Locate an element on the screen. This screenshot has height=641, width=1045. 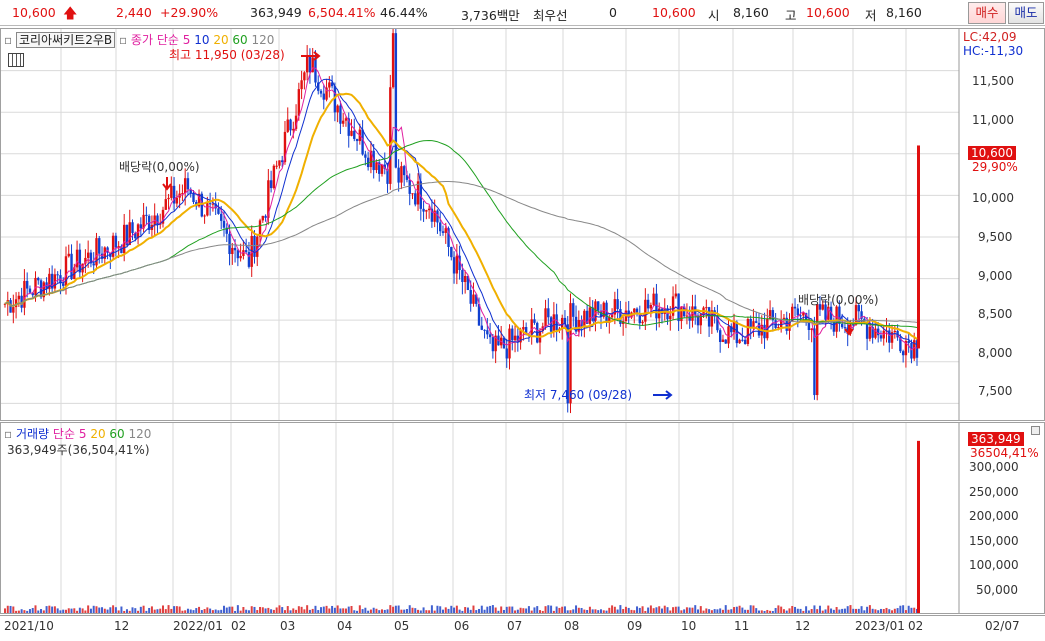
buy-button: 매수 is located at coordinates (987, 13).